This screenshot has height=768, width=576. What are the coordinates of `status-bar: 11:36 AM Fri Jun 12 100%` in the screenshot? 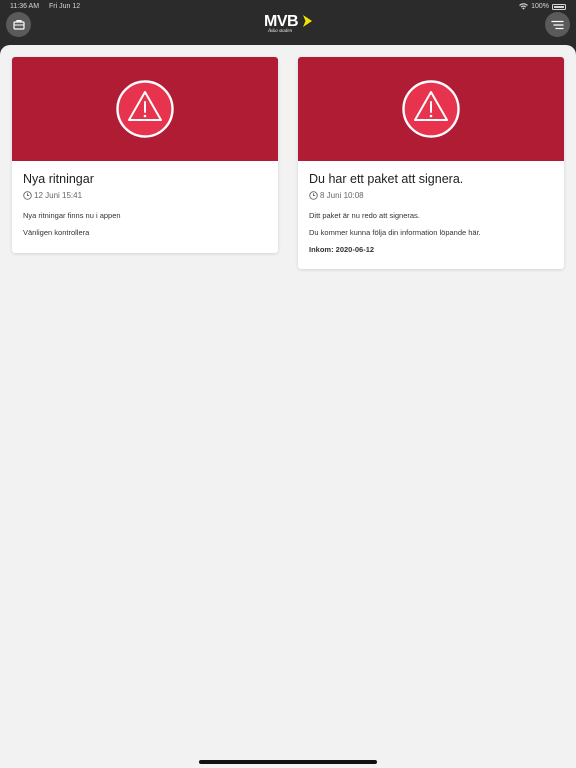 It's located at (288, 7).